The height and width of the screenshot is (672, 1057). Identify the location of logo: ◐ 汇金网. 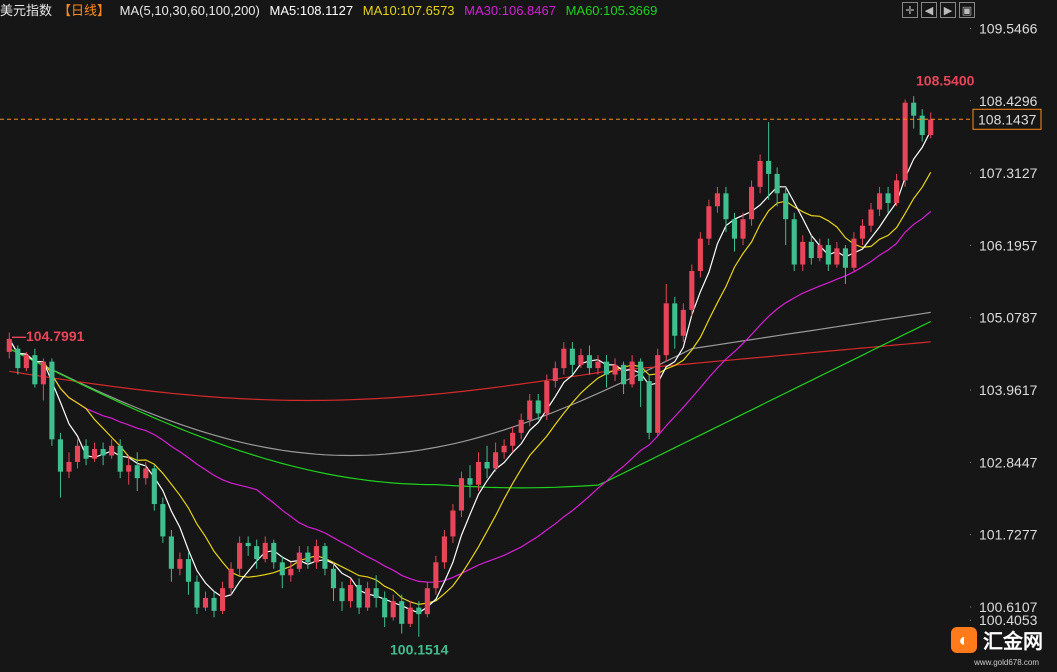
(997, 639).